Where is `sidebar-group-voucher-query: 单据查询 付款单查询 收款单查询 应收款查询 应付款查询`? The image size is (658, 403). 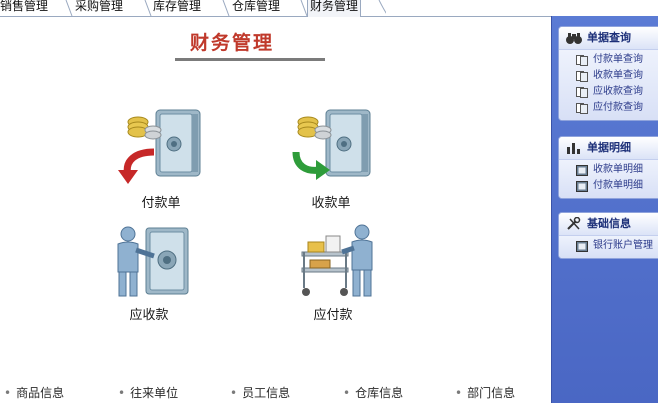 sidebar-group-voucher-query: 单据查询 付款单查询 收款单查询 应收款查询 应付款查询 is located at coordinates (608, 73).